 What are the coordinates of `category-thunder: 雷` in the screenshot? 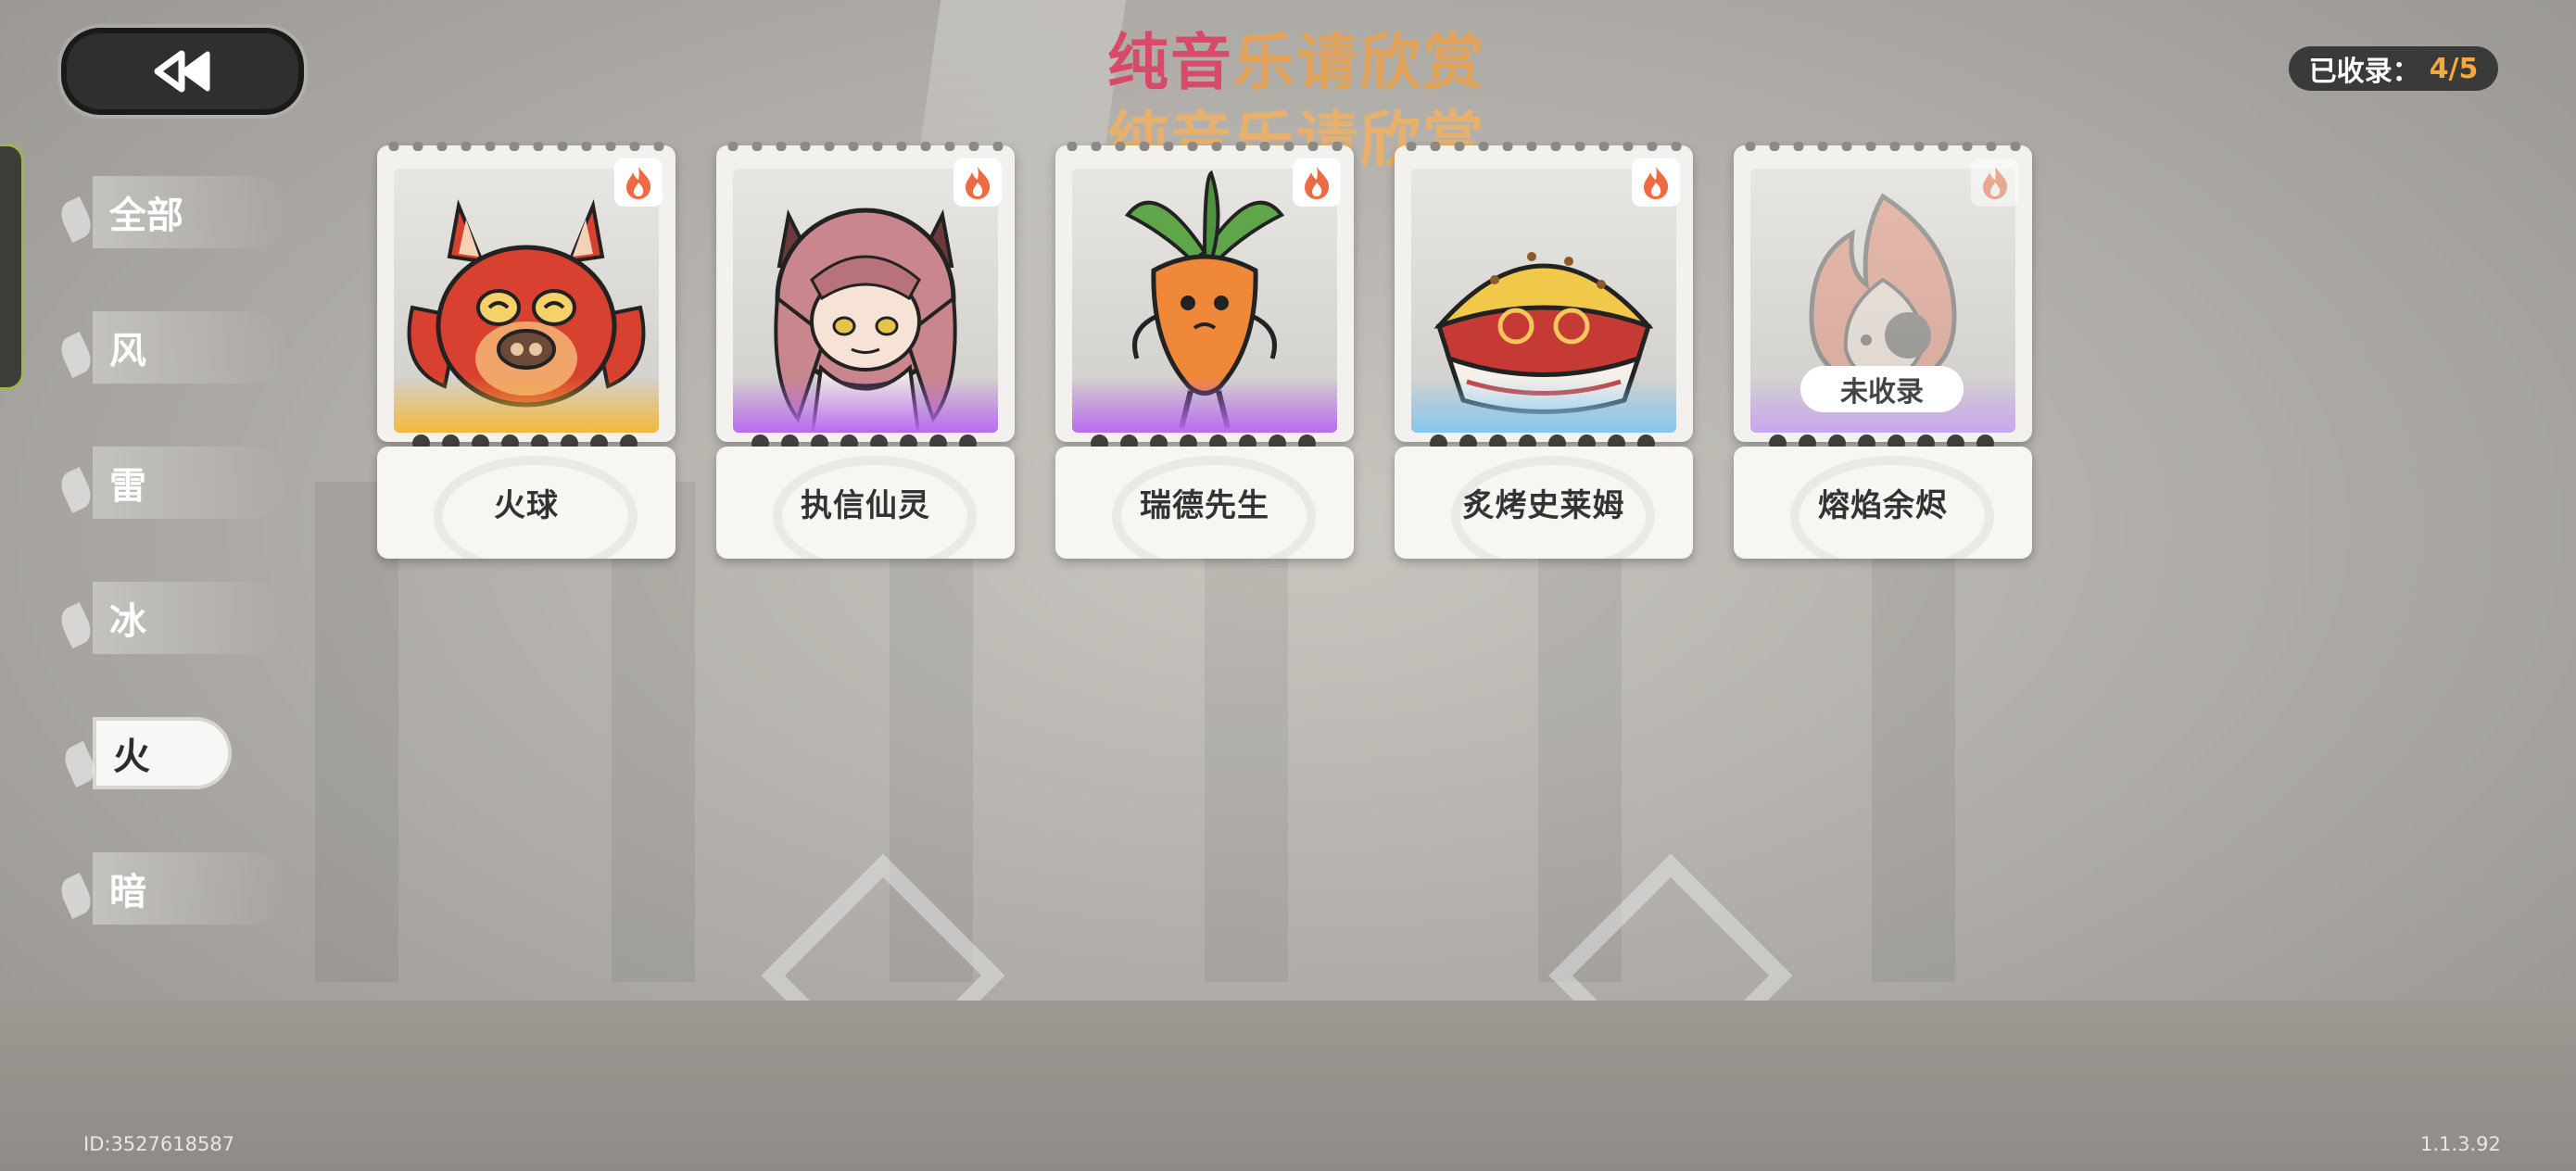 It's located at (171, 483).